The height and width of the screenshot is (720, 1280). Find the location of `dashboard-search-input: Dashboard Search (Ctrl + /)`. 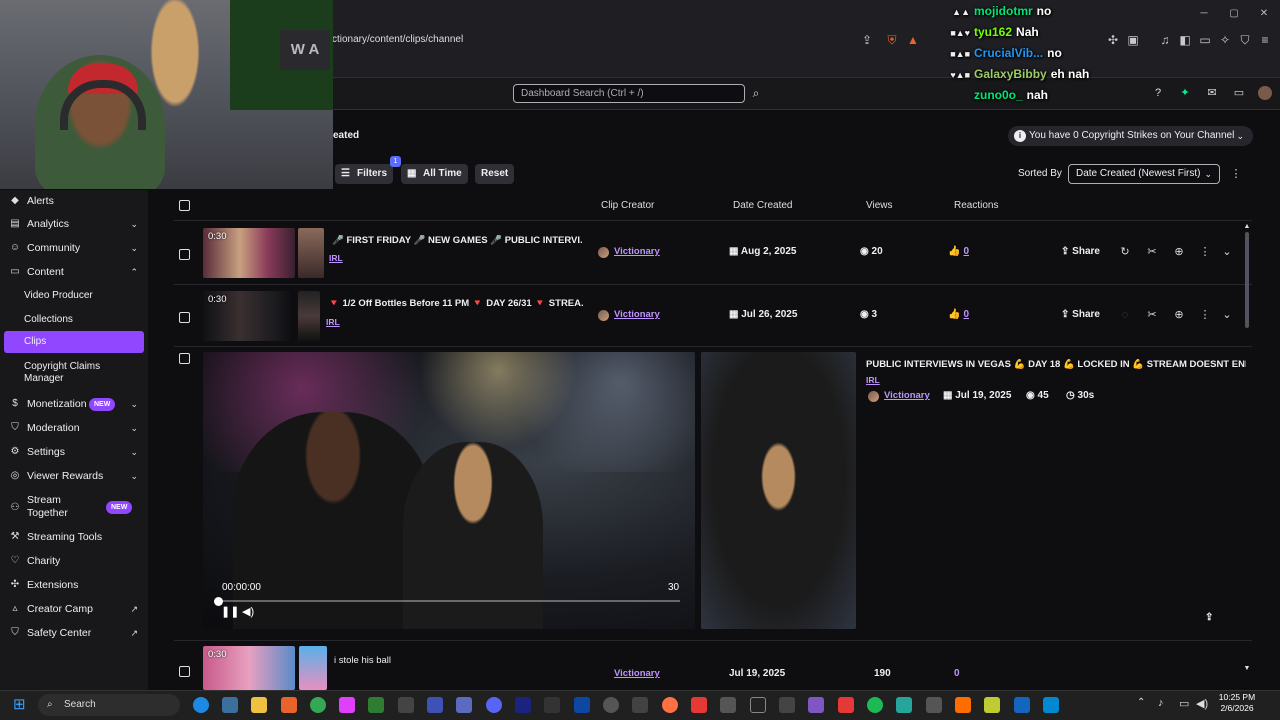

dashboard-search-input: Dashboard Search (Ctrl + /) is located at coordinates (629, 93).